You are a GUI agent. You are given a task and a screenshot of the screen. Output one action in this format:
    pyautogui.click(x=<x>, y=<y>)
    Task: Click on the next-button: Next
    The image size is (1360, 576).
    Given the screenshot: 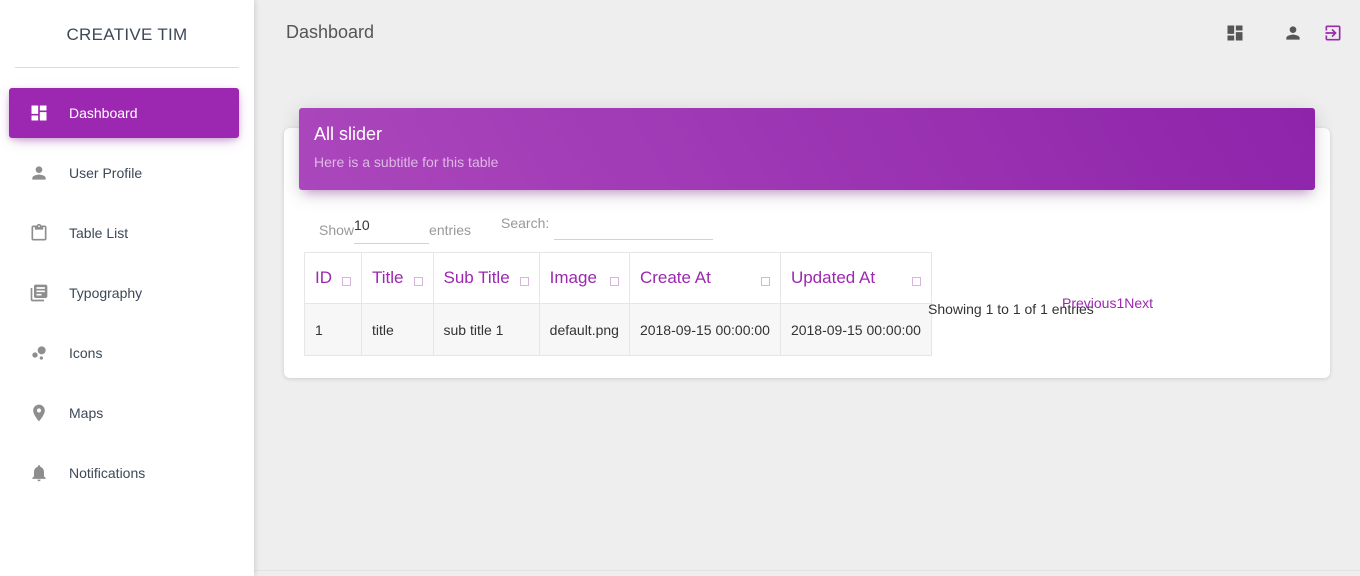 What is the action you would take?
    pyautogui.click(x=1138, y=303)
    